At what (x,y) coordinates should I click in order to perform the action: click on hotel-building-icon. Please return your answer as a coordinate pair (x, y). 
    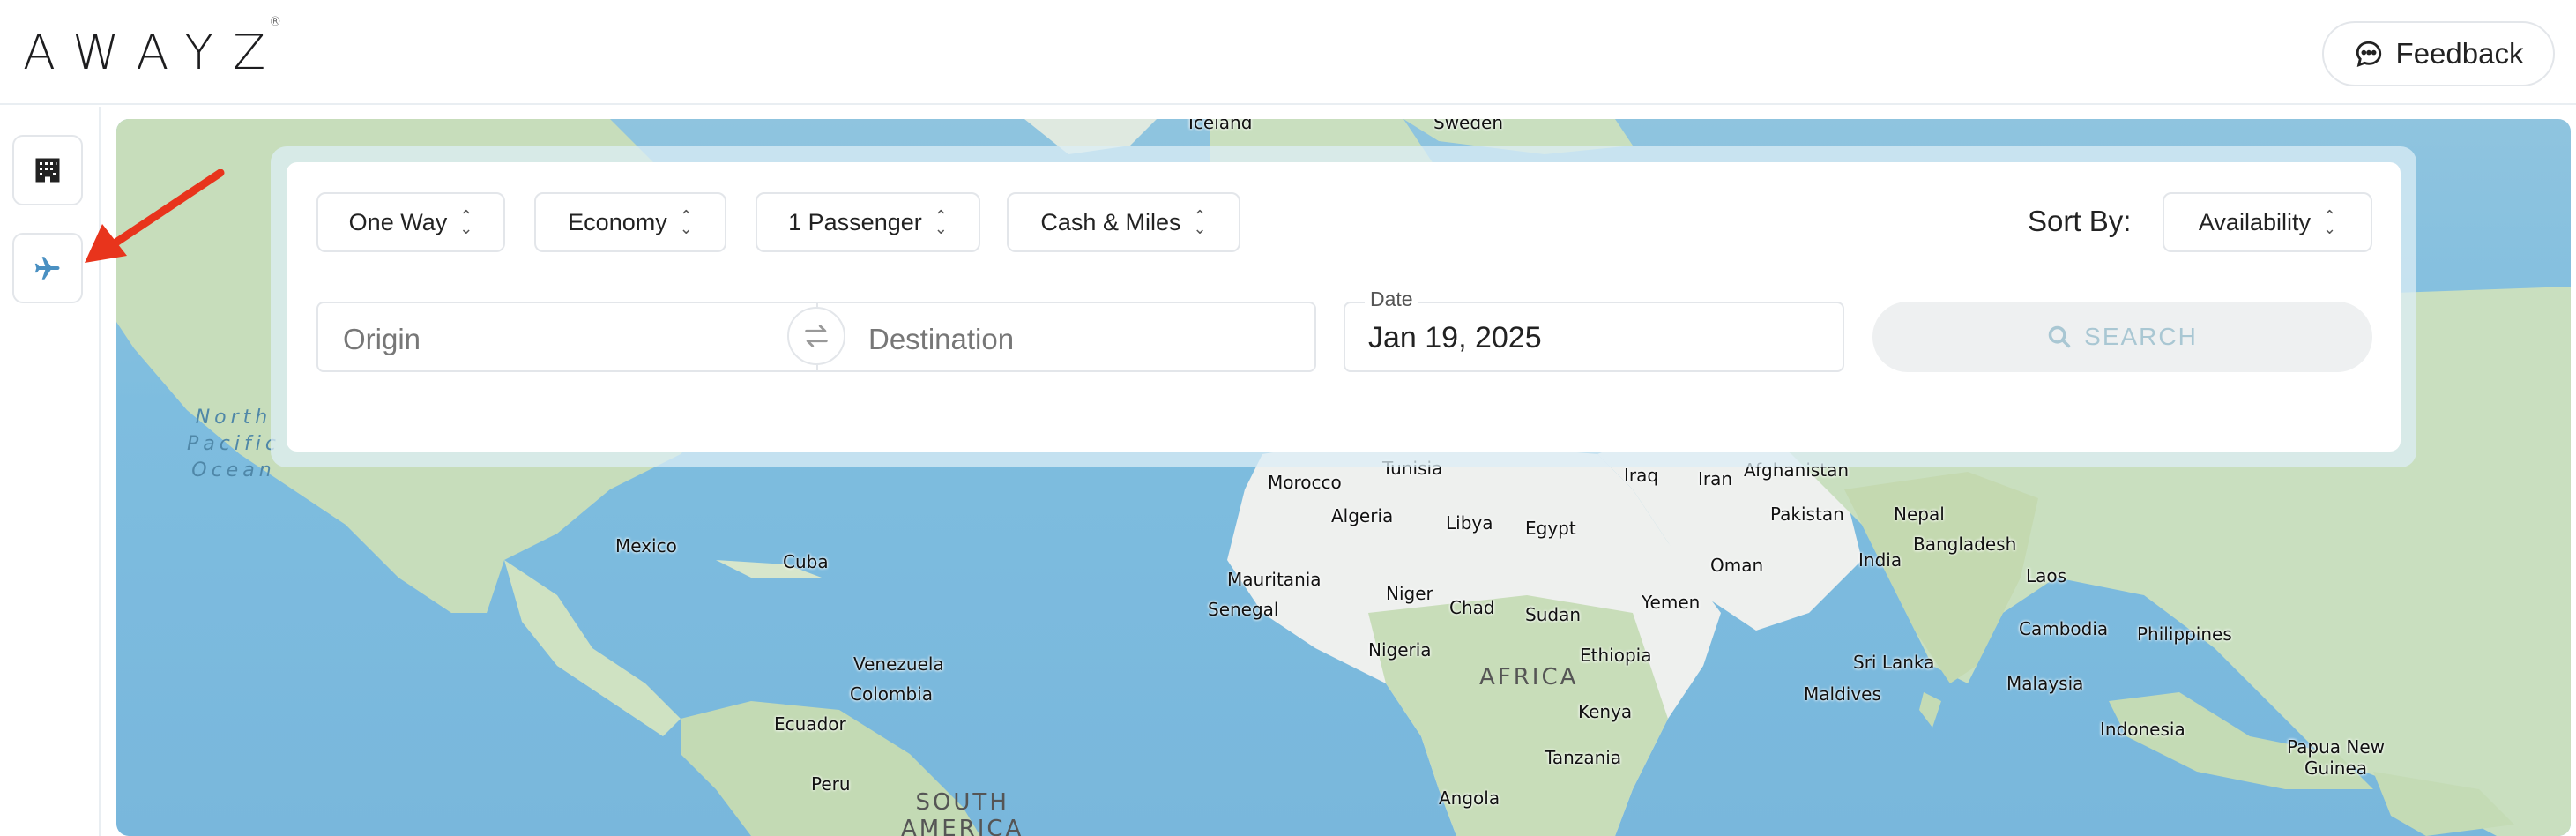
    Looking at the image, I should click on (47, 170).